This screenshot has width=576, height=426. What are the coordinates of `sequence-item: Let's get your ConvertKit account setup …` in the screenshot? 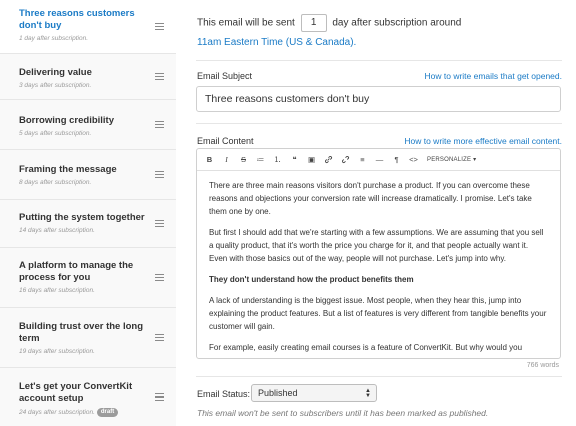 It's located at (88, 397).